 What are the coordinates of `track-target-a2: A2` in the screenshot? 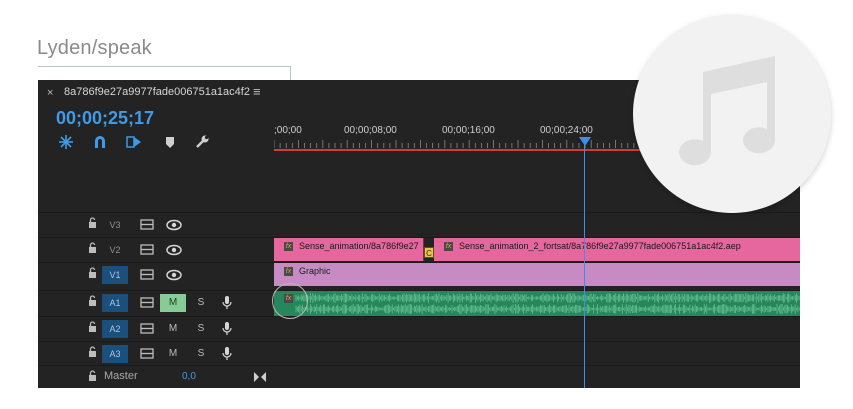 It's located at (115, 329).